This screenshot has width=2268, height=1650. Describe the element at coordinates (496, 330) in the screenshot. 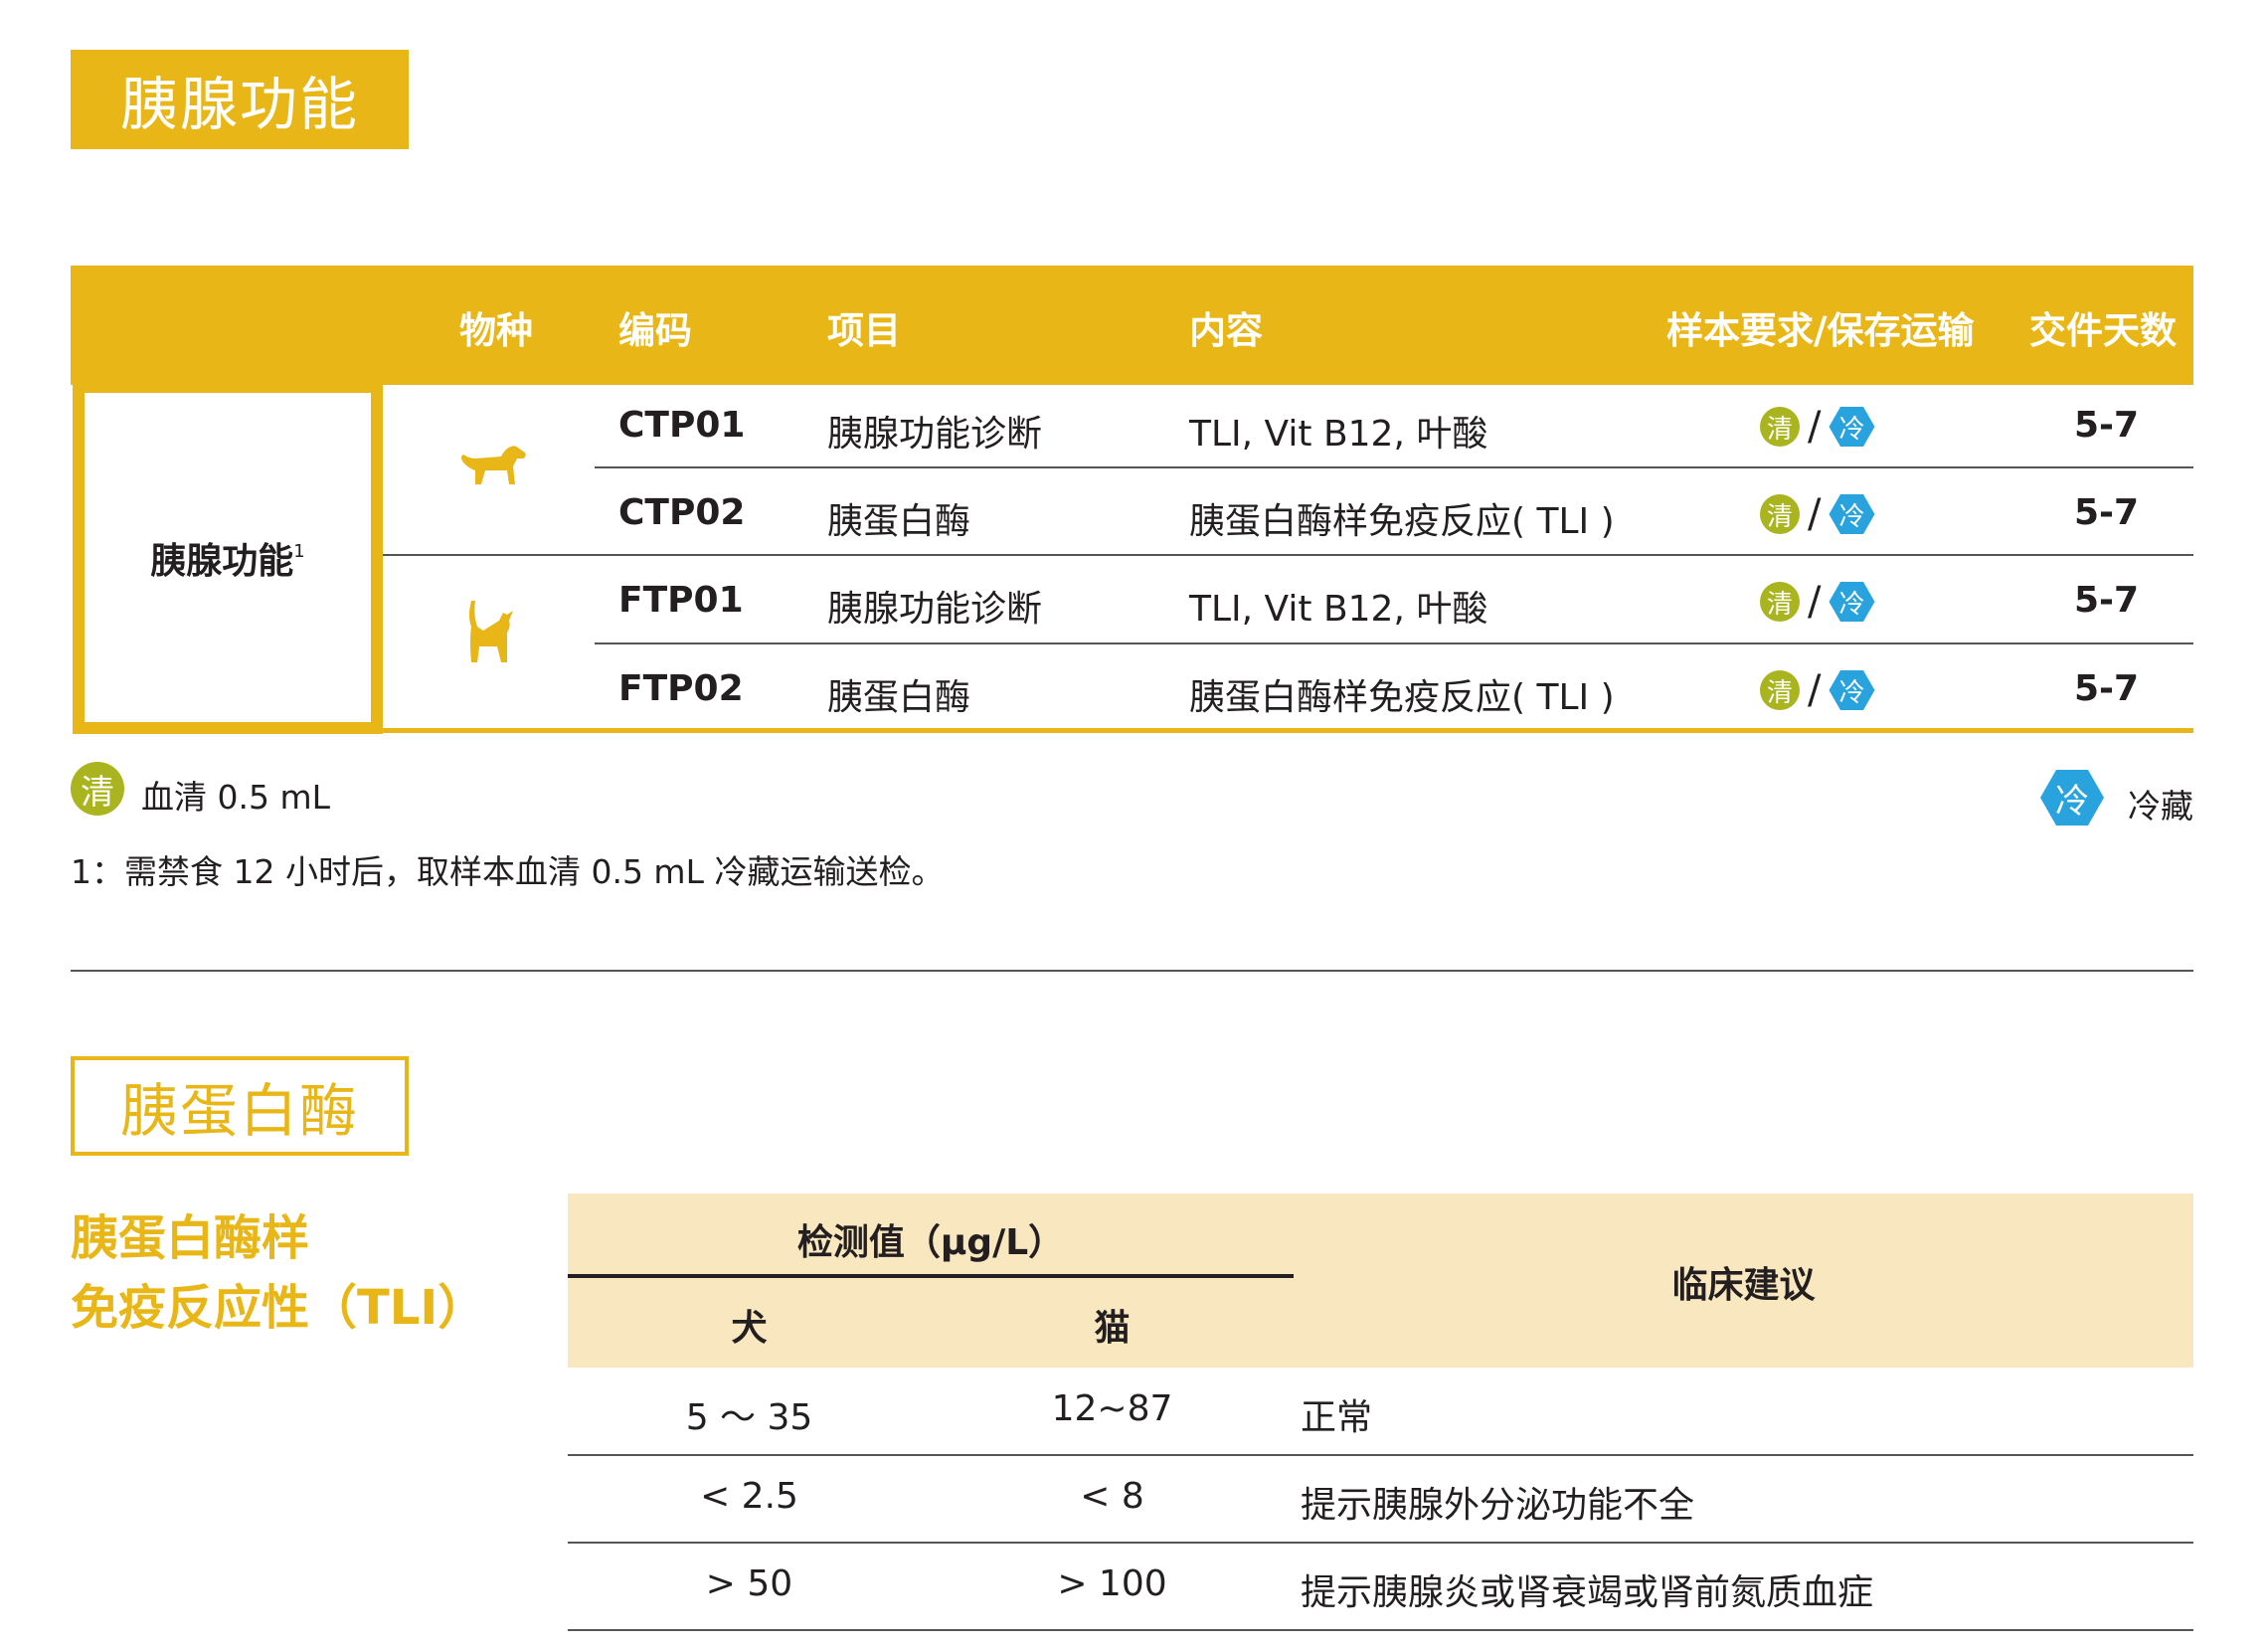

I see `header-species: 物种` at that location.